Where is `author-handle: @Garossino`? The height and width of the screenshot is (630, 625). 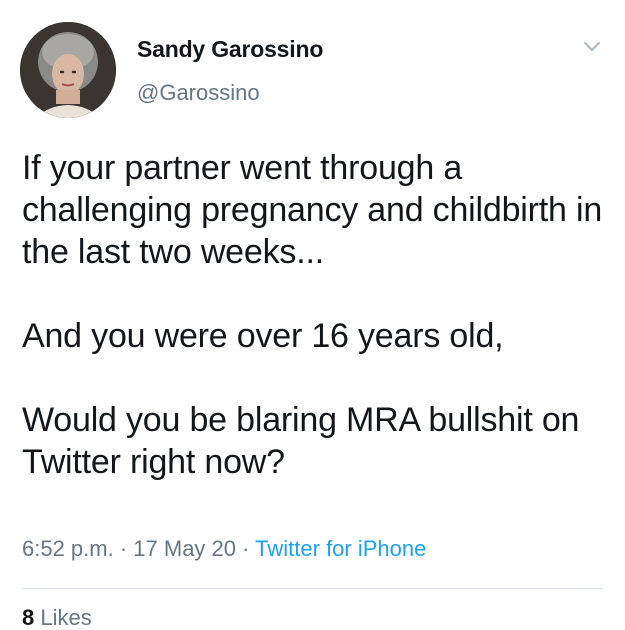 author-handle: @Garossino is located at coordinates (198, 93).